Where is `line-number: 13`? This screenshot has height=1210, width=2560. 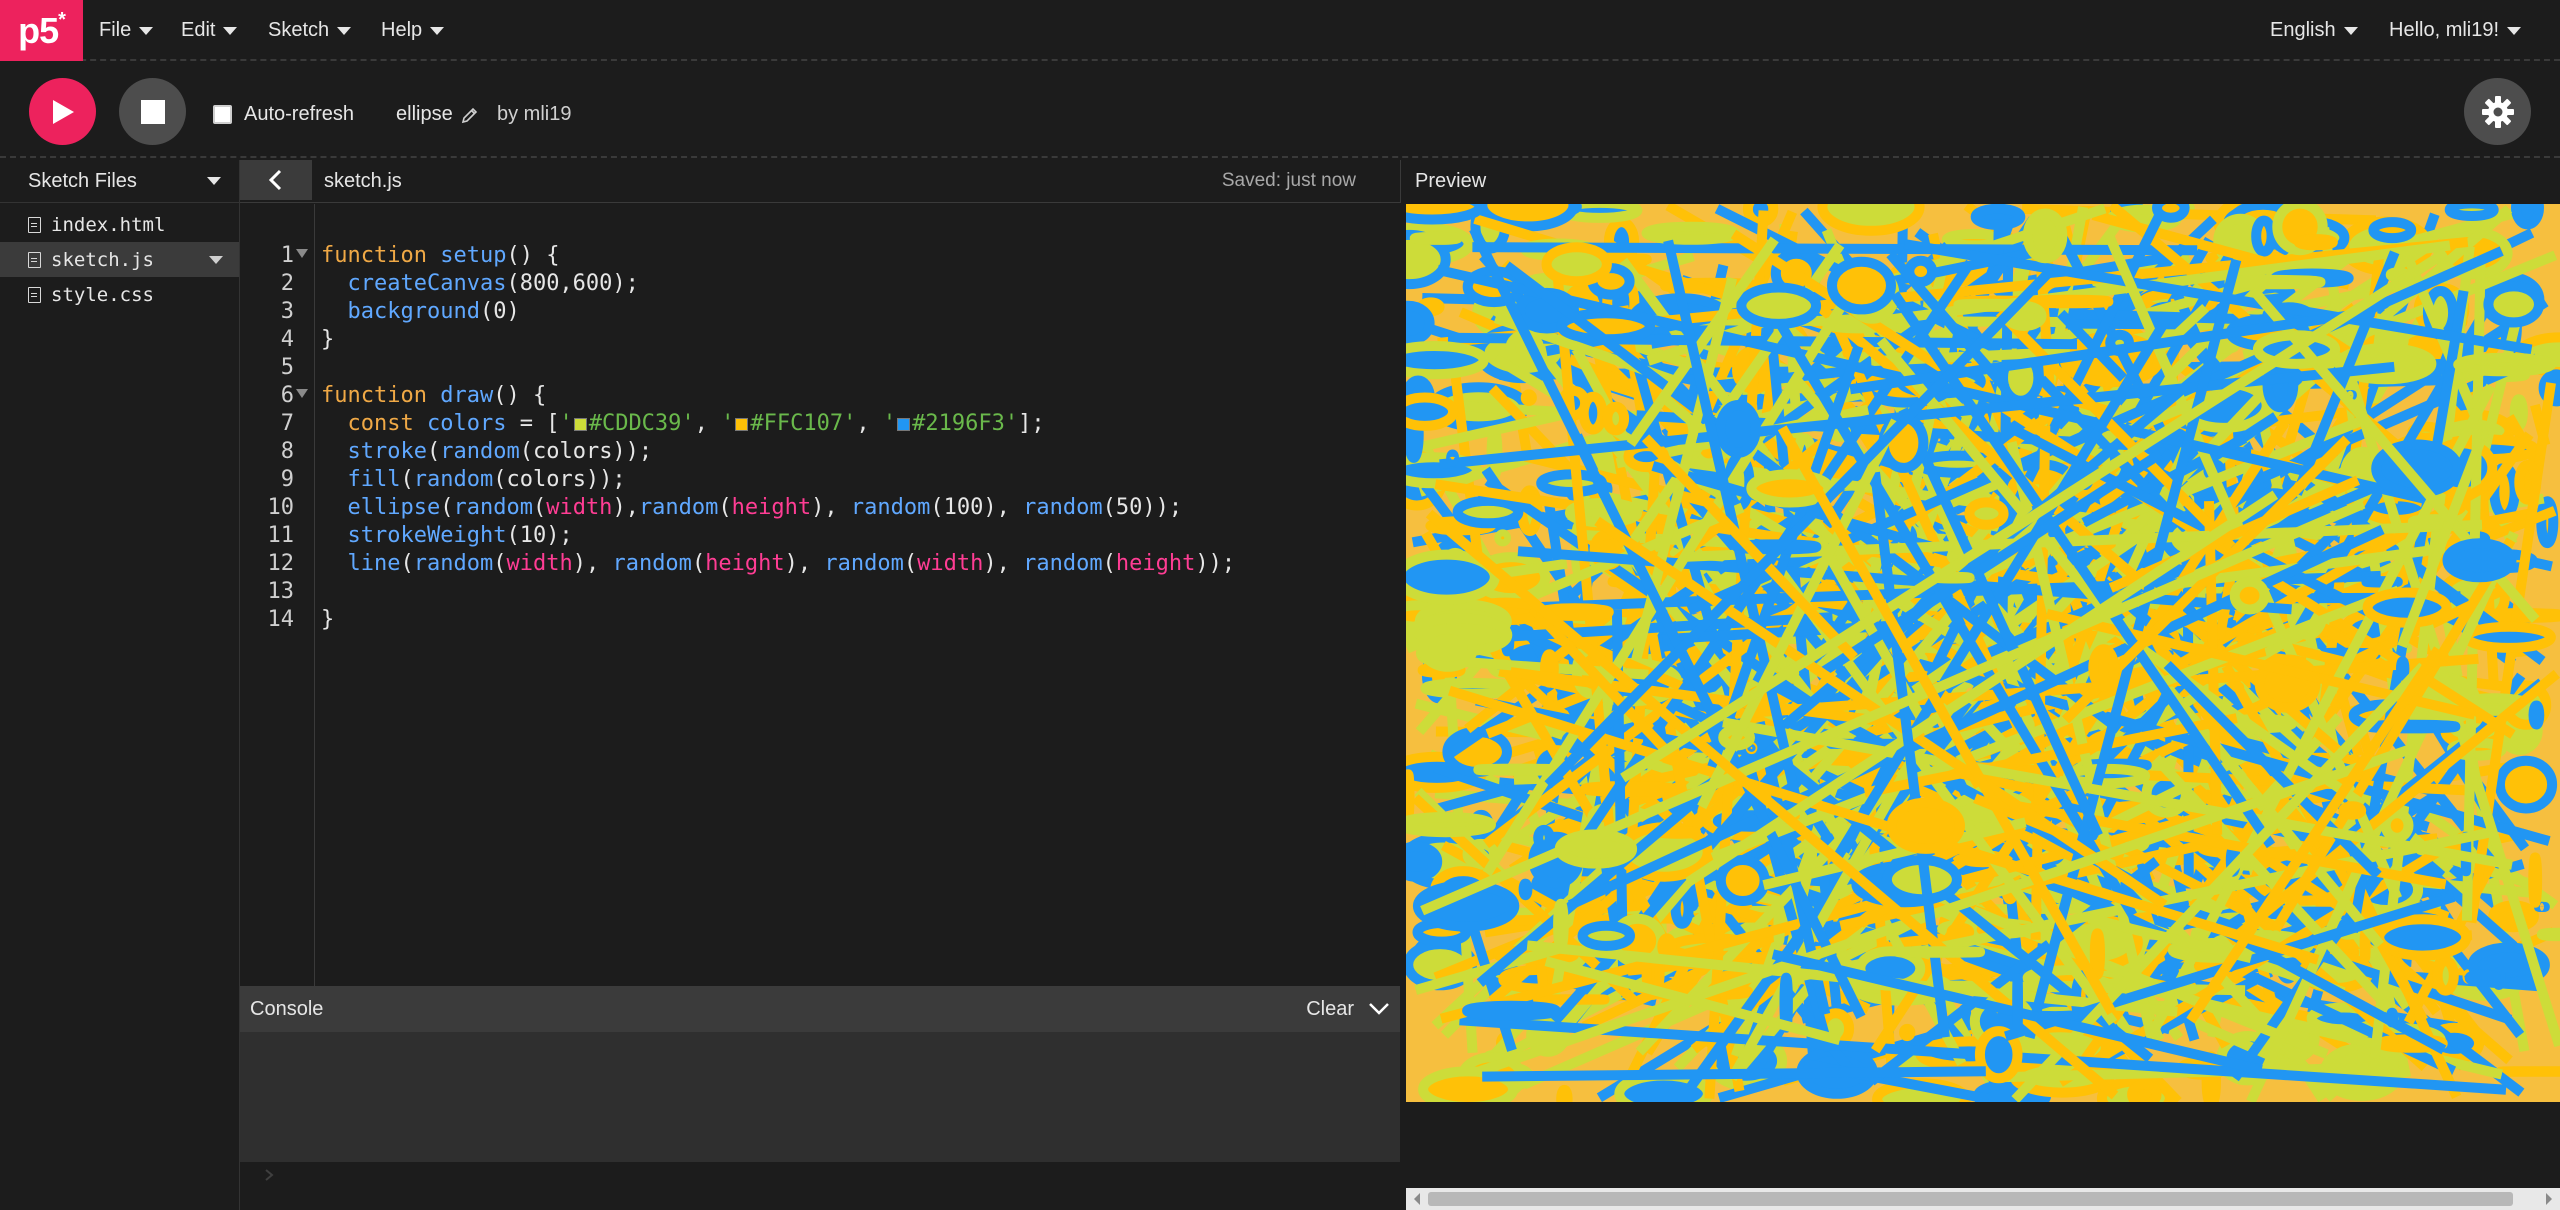
line-number: 13 is located at coordinates (281, 591).